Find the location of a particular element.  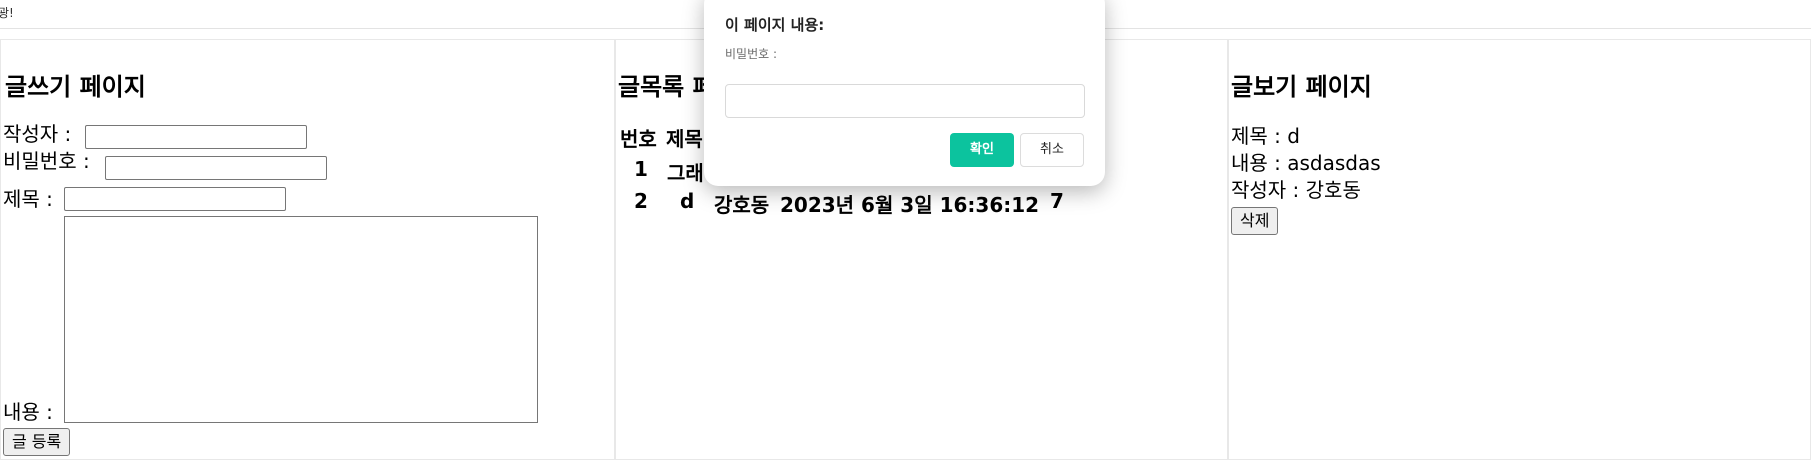

view-author: 작성자 : 강호동 is located at coordinates (1296, 190).